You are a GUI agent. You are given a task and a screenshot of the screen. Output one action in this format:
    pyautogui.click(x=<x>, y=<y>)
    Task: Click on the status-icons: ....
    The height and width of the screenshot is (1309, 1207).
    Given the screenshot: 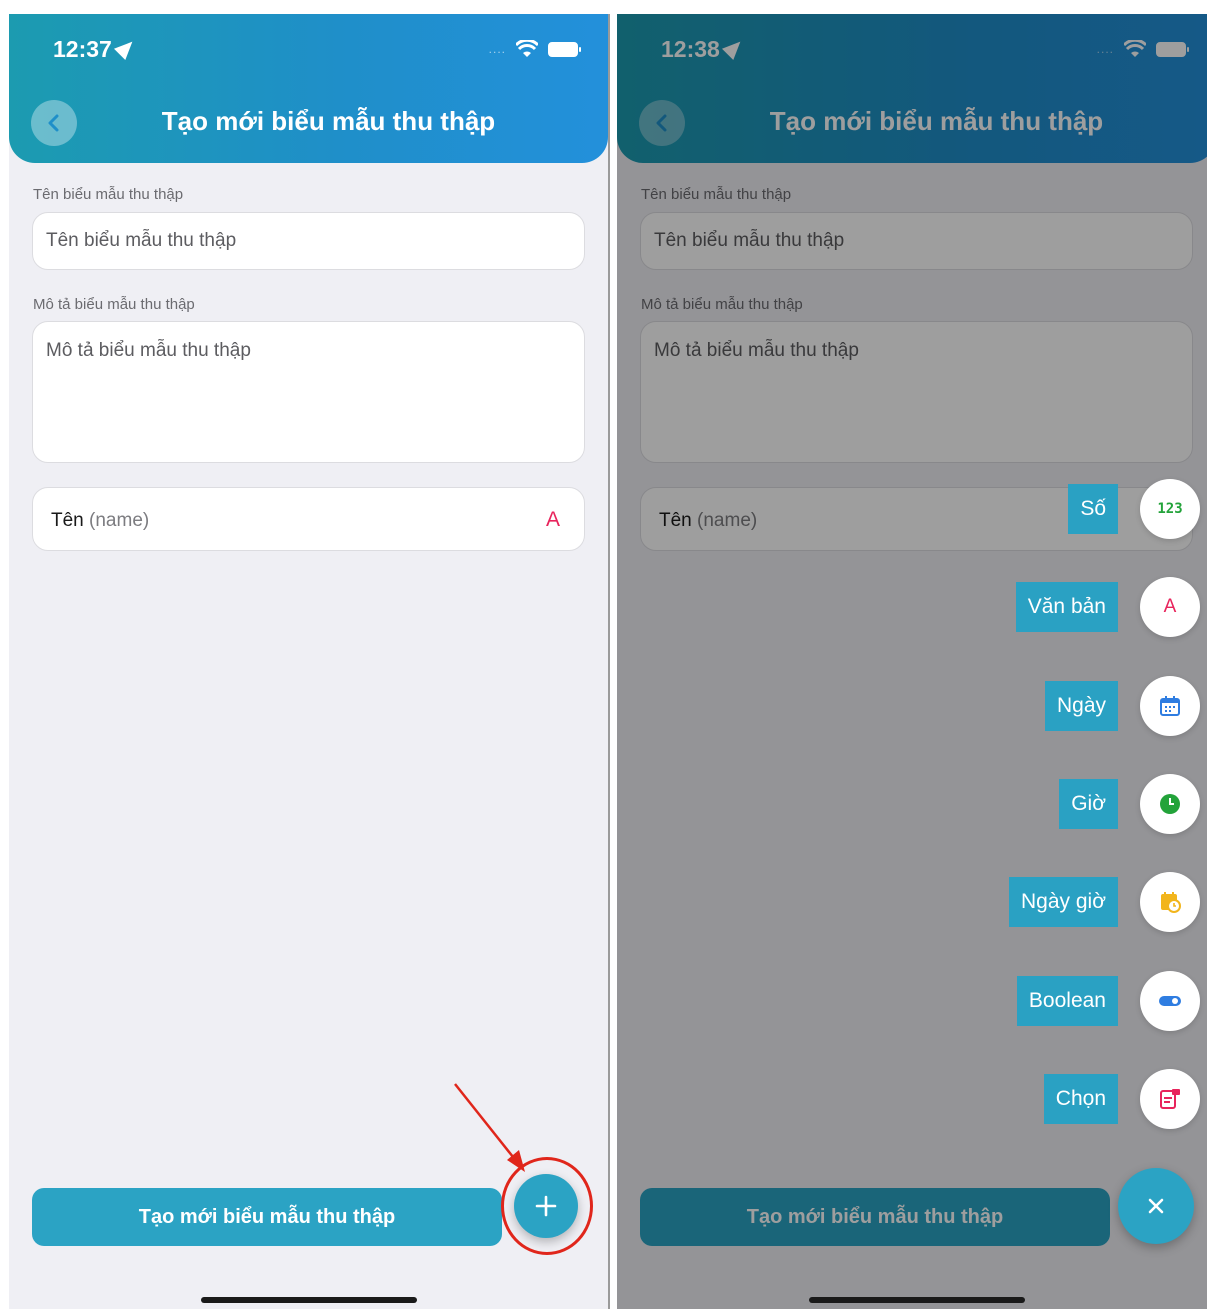 What is the action you would take?
    pyautogui.click(x=534, y=49)
    